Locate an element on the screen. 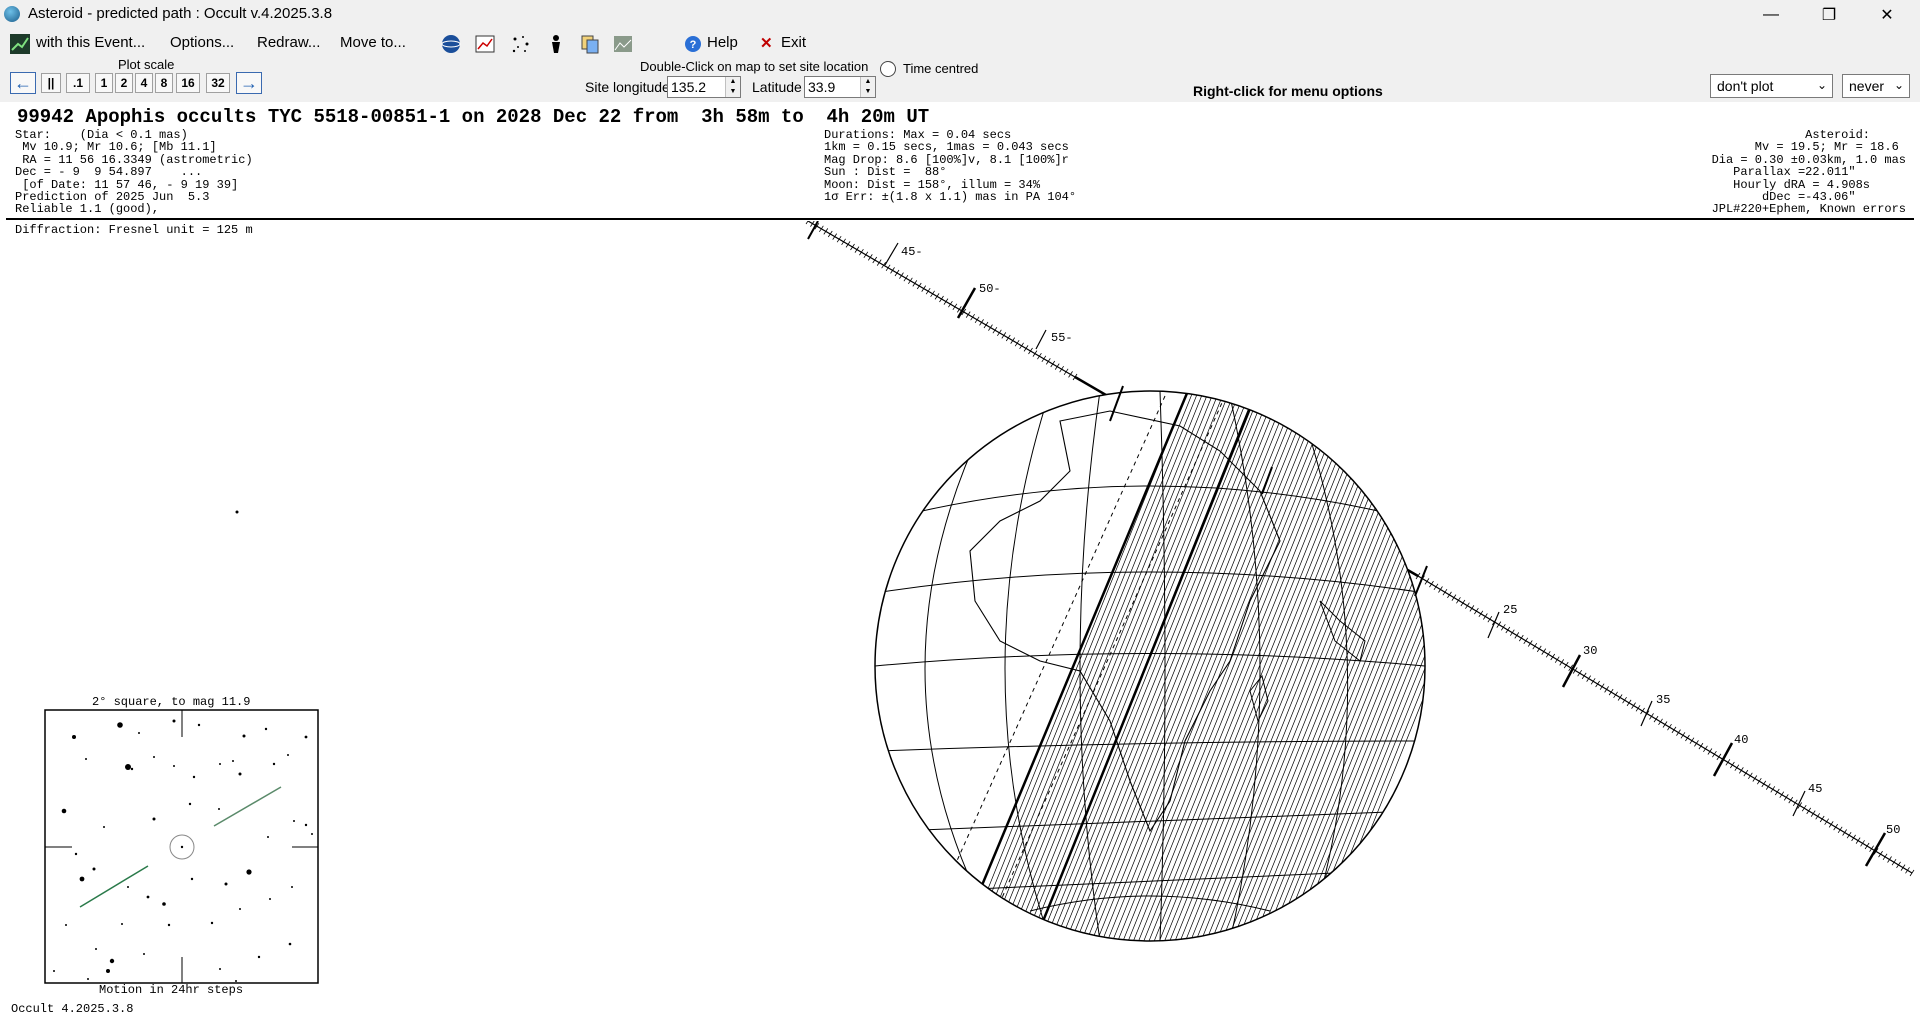  minimize-button: — is located at coordinates (1771, 14).